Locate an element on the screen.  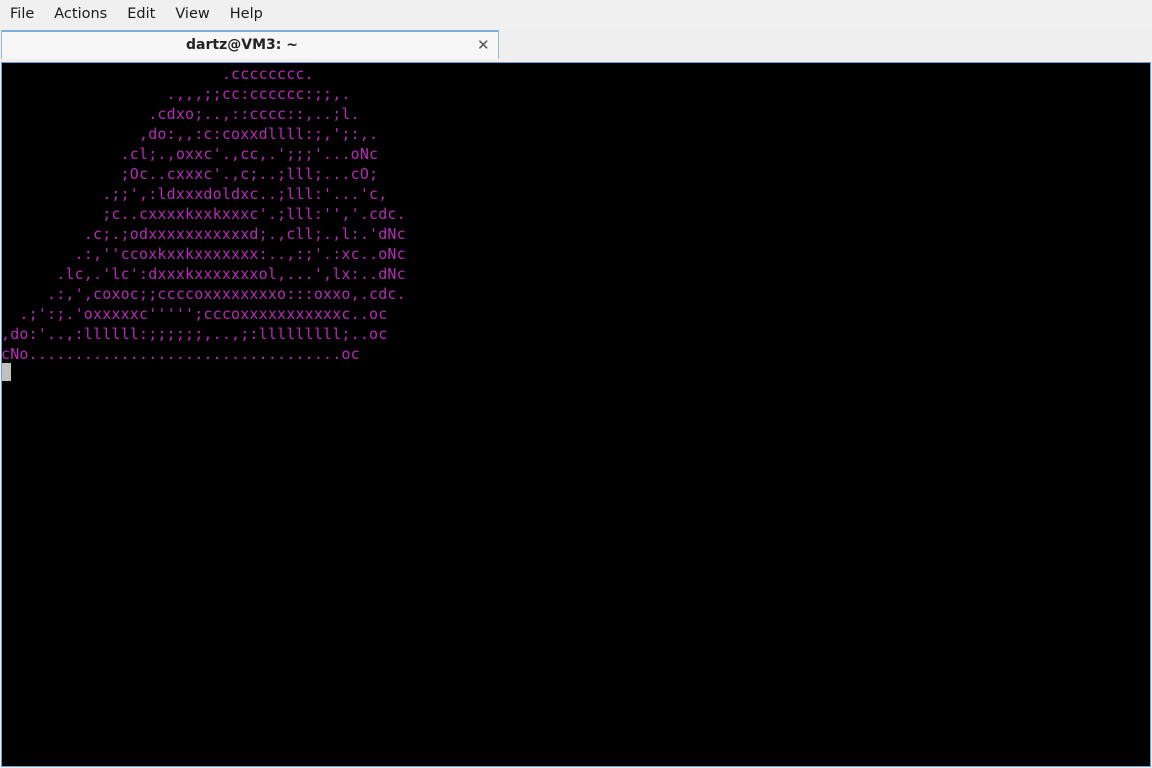
close-icon: ✕ is located at coordinates (483, 45).